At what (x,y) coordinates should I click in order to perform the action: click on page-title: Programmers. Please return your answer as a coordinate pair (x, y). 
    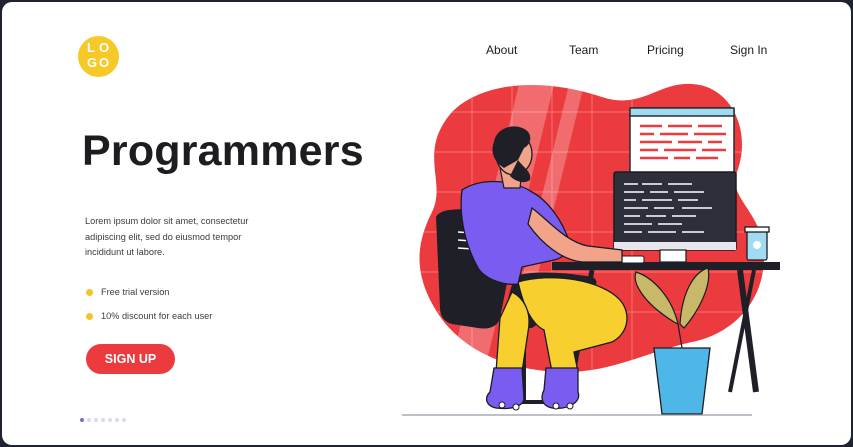
    Looking at the image, I should click on (223, 151).